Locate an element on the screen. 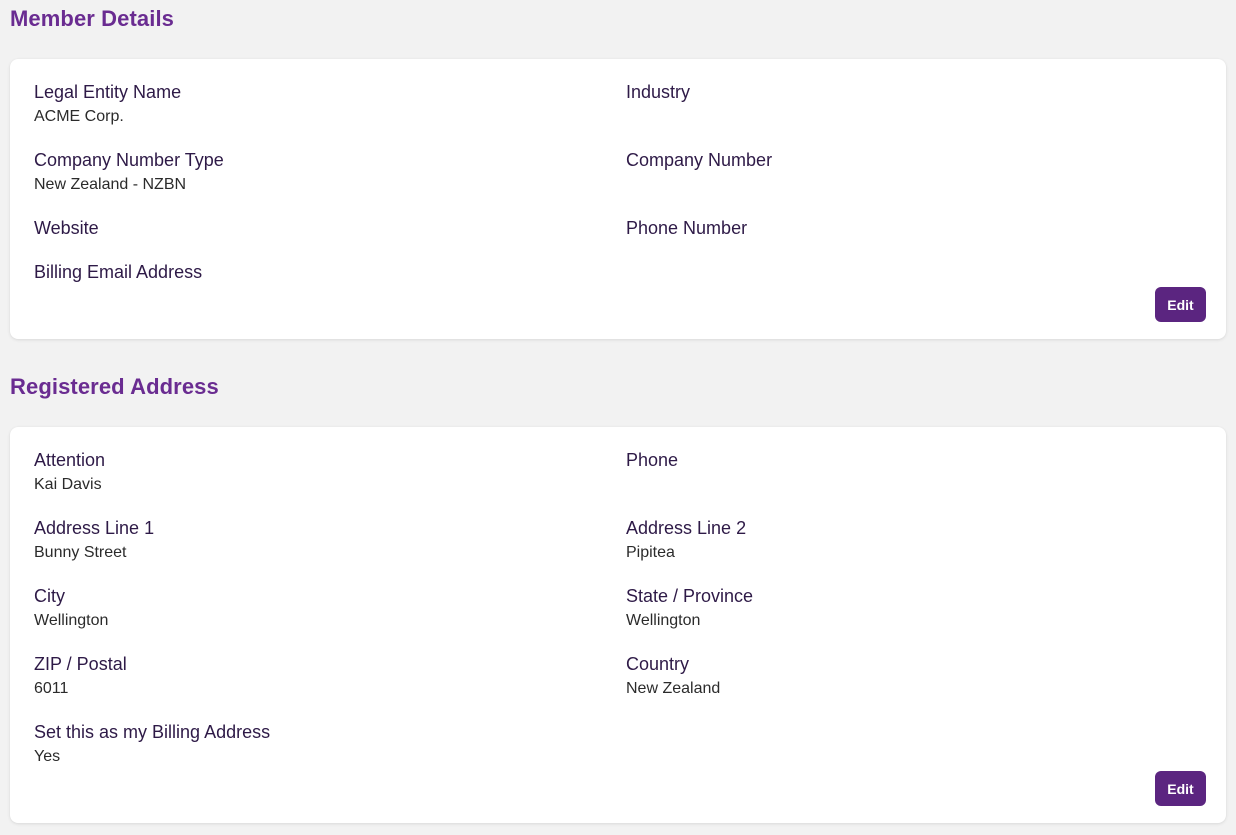  field-value: 6011 is located at coordinates (51, 688).